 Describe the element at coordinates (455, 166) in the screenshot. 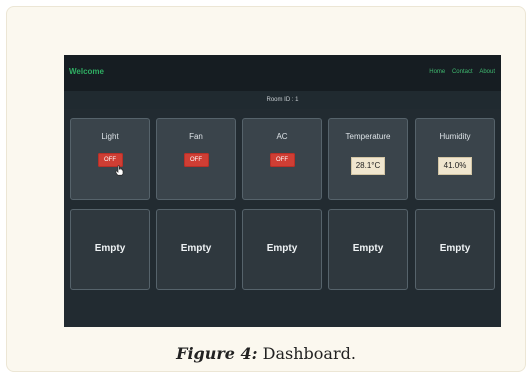

I see `humidity-value: 41.0%` at that location.